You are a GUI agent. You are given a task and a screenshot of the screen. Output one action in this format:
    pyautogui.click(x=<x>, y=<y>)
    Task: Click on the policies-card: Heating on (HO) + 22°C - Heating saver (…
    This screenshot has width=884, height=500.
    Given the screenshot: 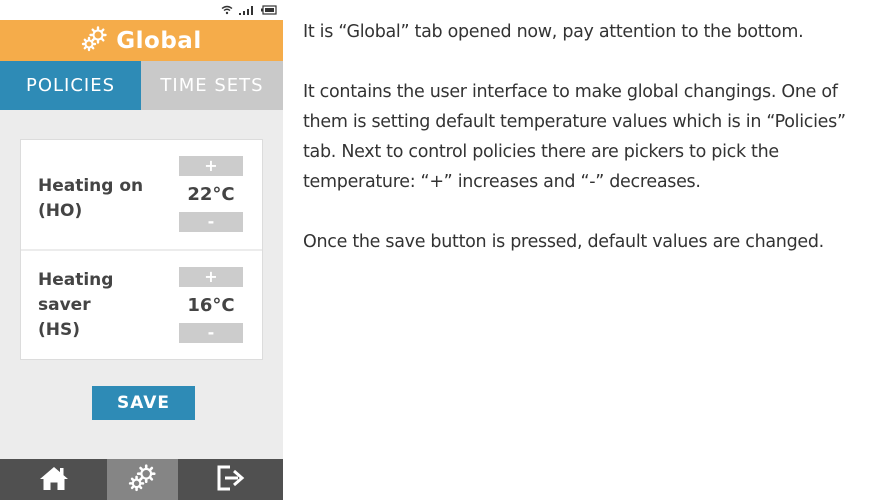 What is the action you would take?
    pyautogui.click(x=141, y=249)
    